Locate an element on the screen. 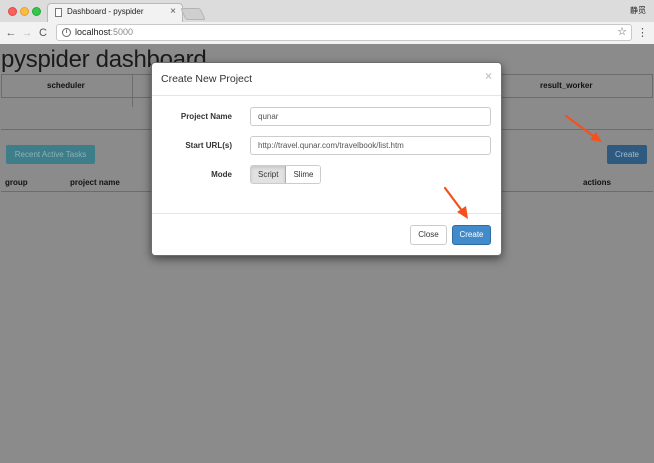 Image resolution: width=654 pixels, height=463 pixels. document-icon is located at coordinates (58, 12).